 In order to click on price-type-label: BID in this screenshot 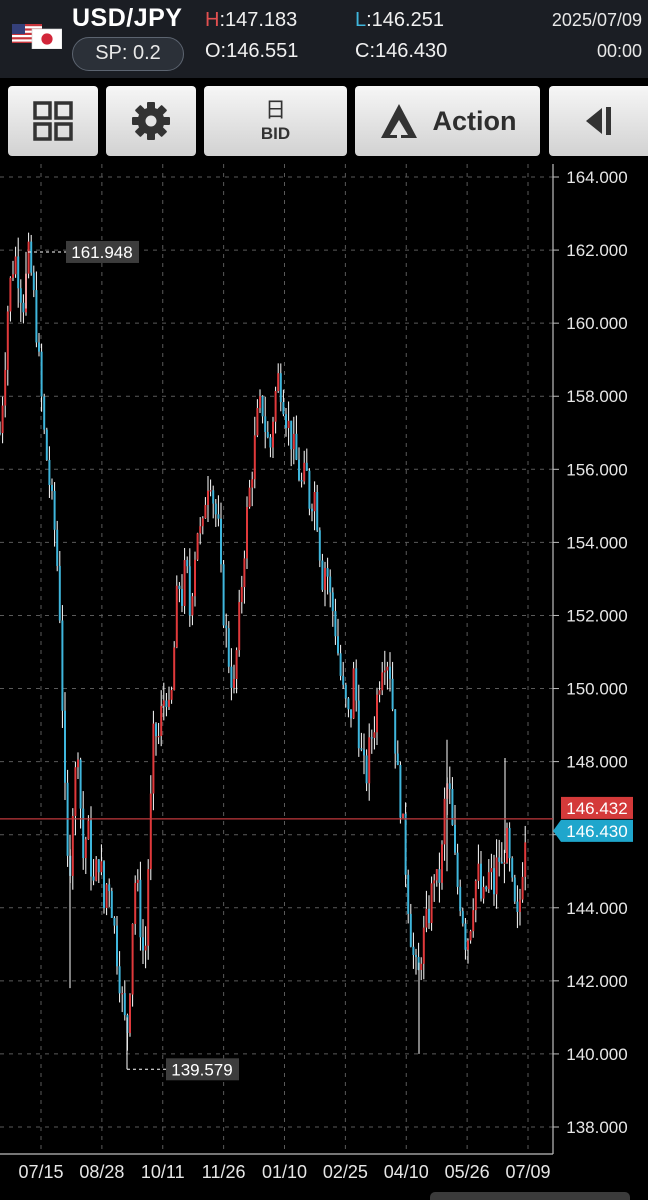, I will do `click(275, 133)`.